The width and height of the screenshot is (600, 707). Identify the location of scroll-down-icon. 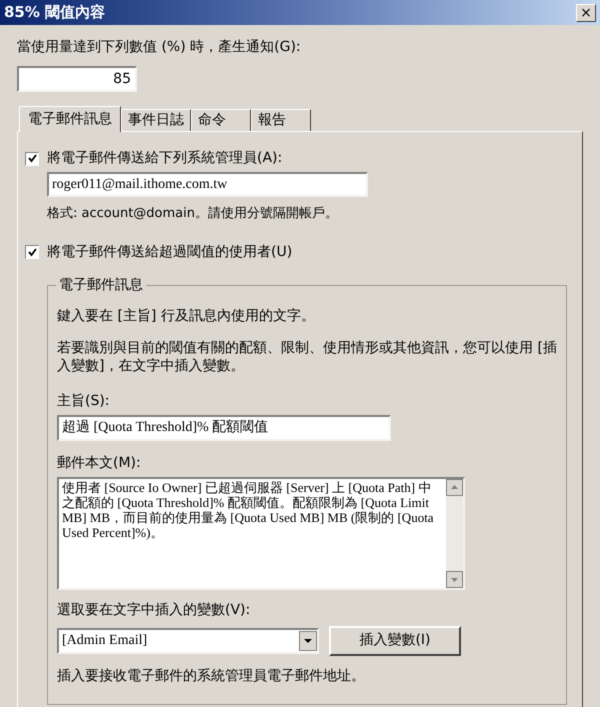
(454, 579).